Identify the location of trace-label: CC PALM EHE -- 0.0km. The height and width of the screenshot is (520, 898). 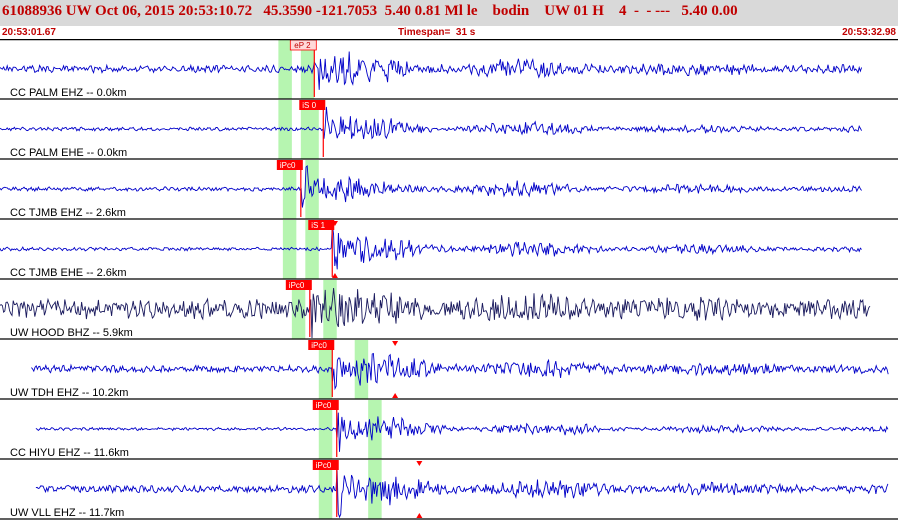
(68, 153).